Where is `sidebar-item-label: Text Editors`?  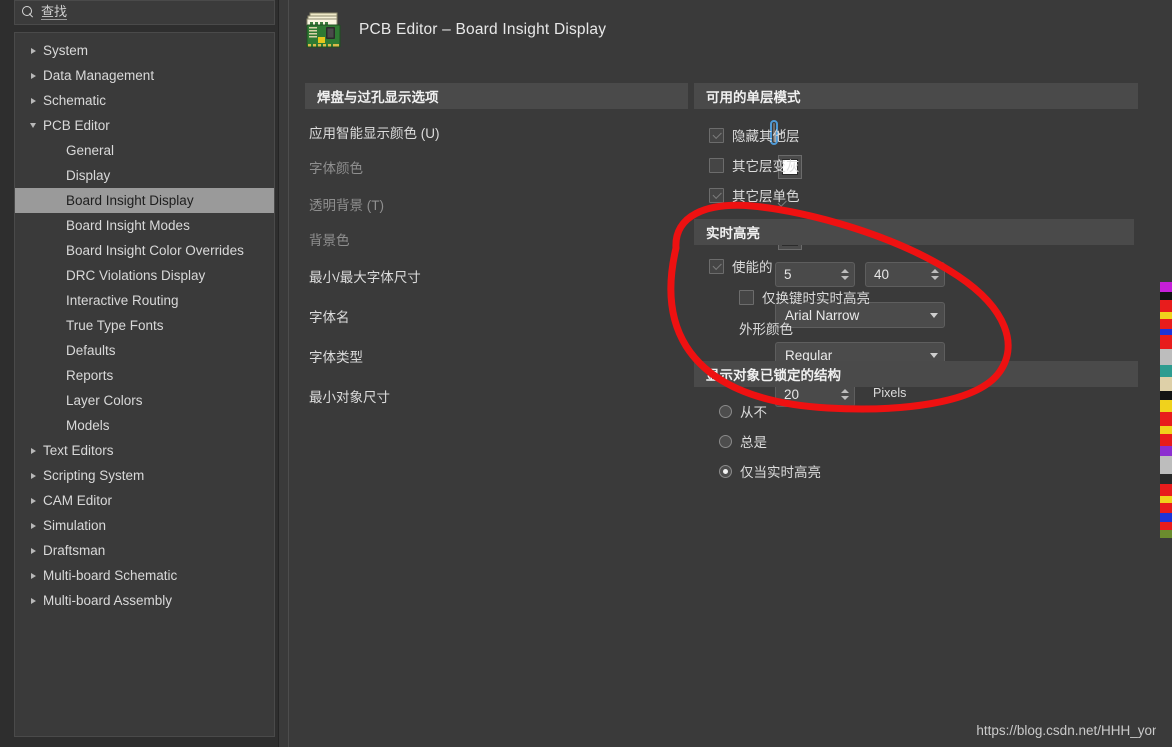
sidebar-item-label: Text Editors is located at coordinates (78, 450).